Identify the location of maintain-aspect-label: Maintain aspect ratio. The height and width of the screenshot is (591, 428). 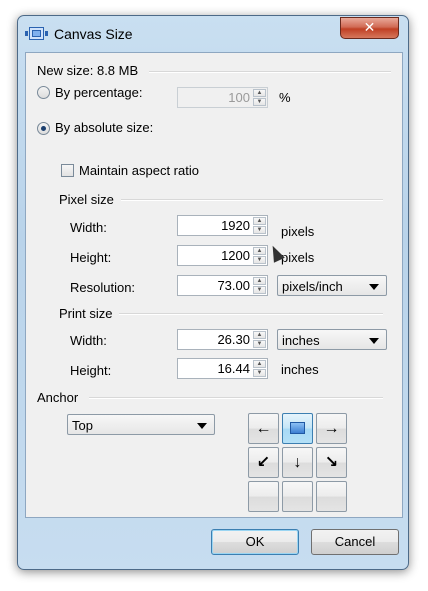
(139, 170).